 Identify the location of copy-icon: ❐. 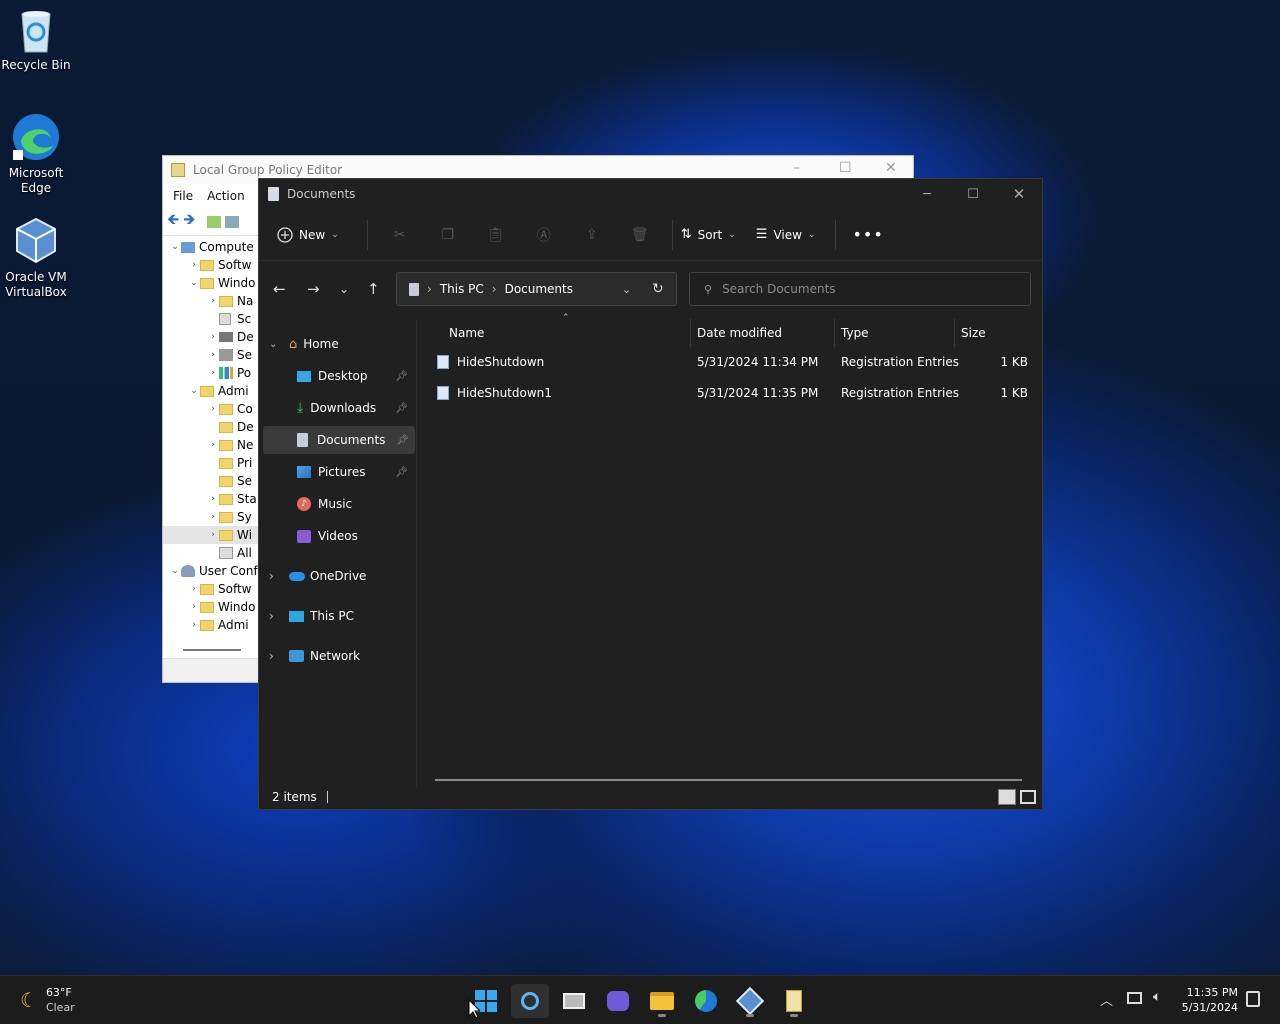
(448, 235).